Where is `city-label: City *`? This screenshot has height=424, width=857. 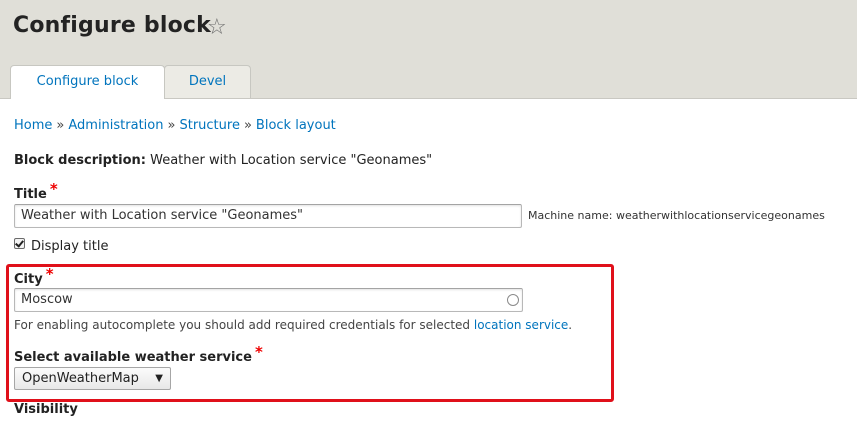 city-label: City * is located at coordinates (34, 276).